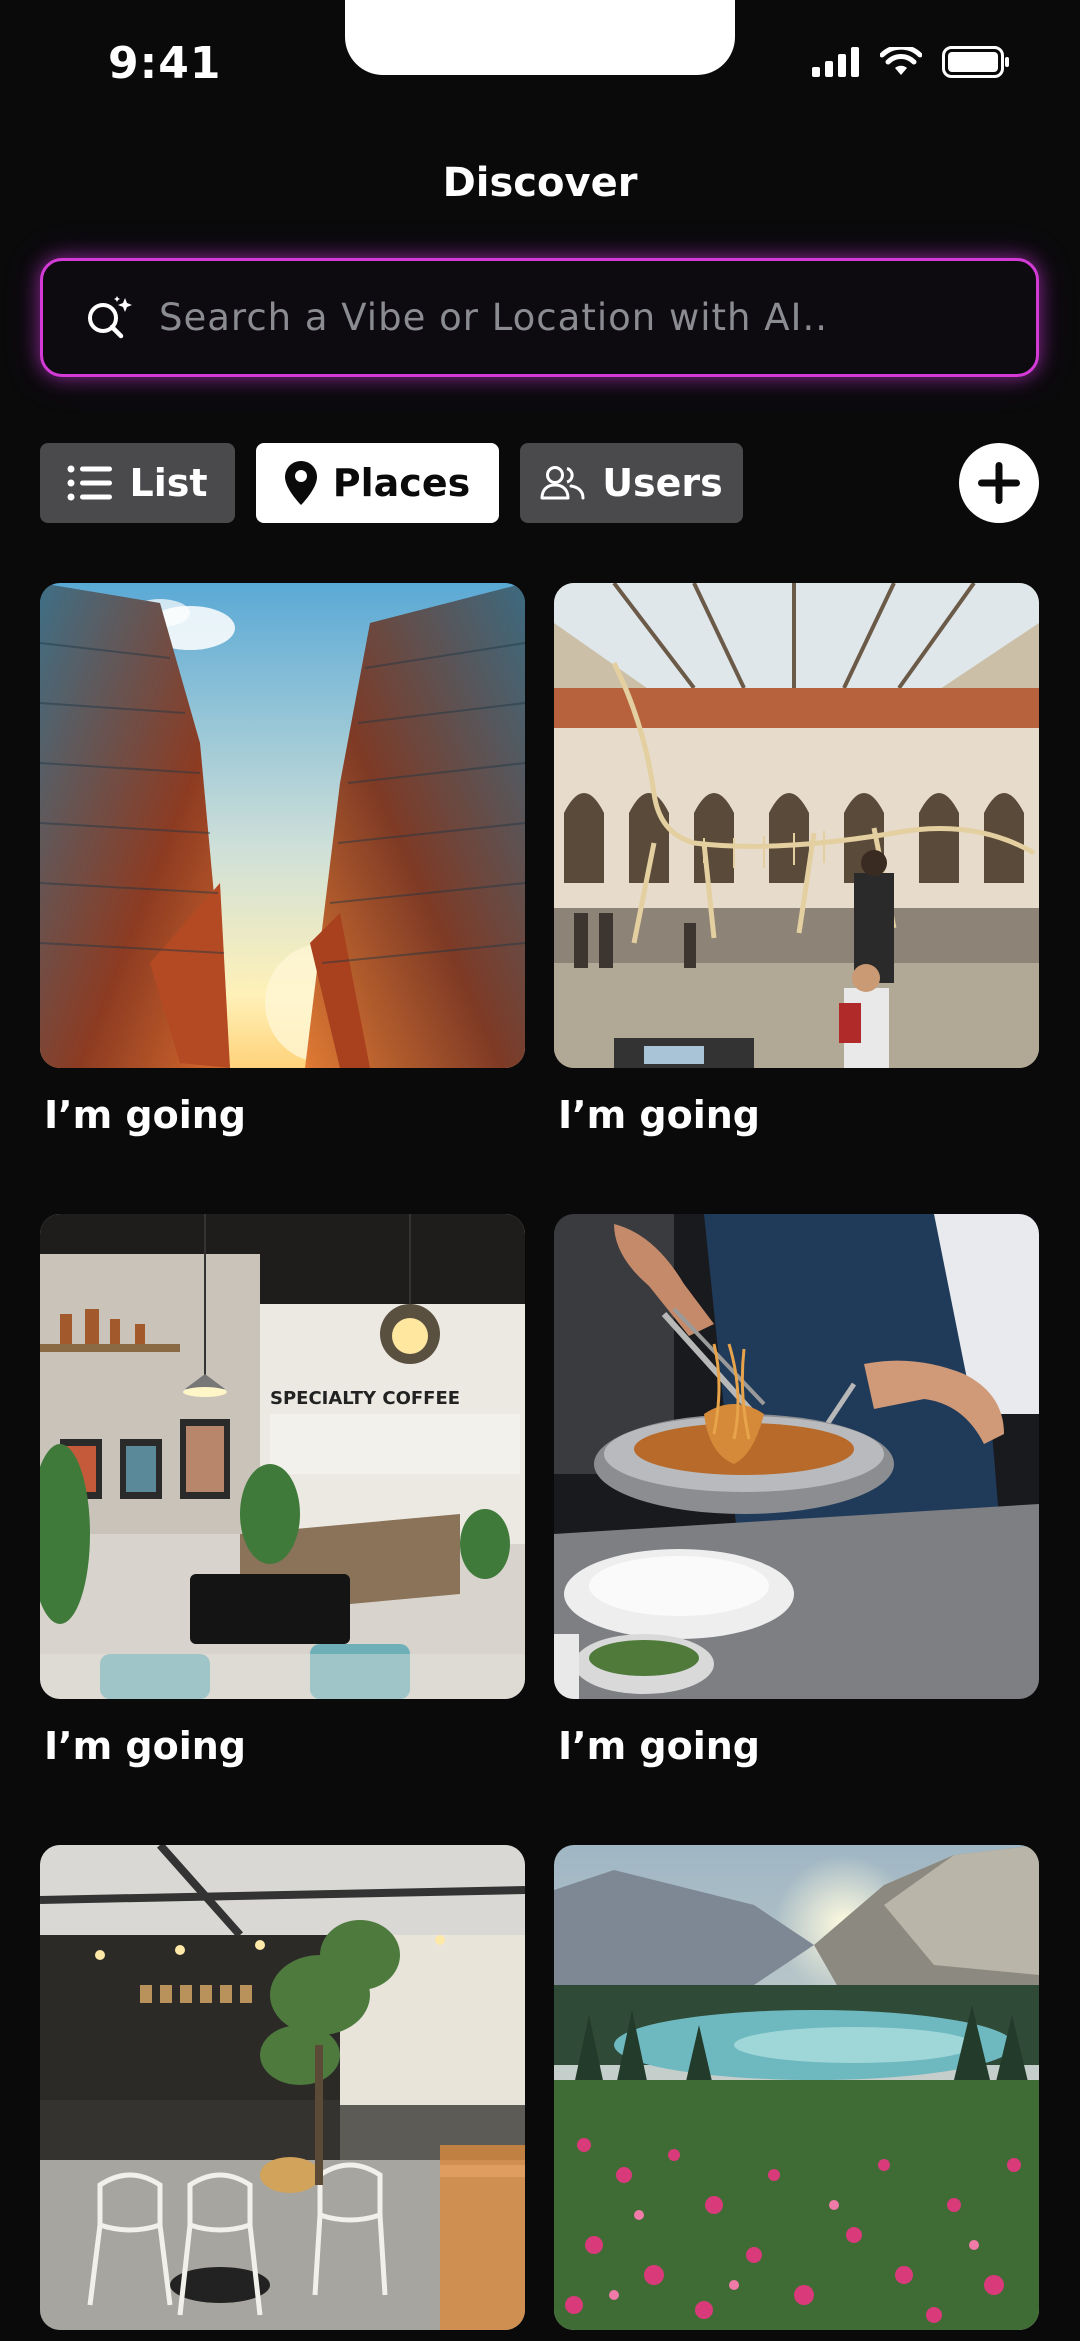  What do you see at coordinates (300, 483) in the screenshot?
I see `map-pin-icon` at bounding box center [300, 483].